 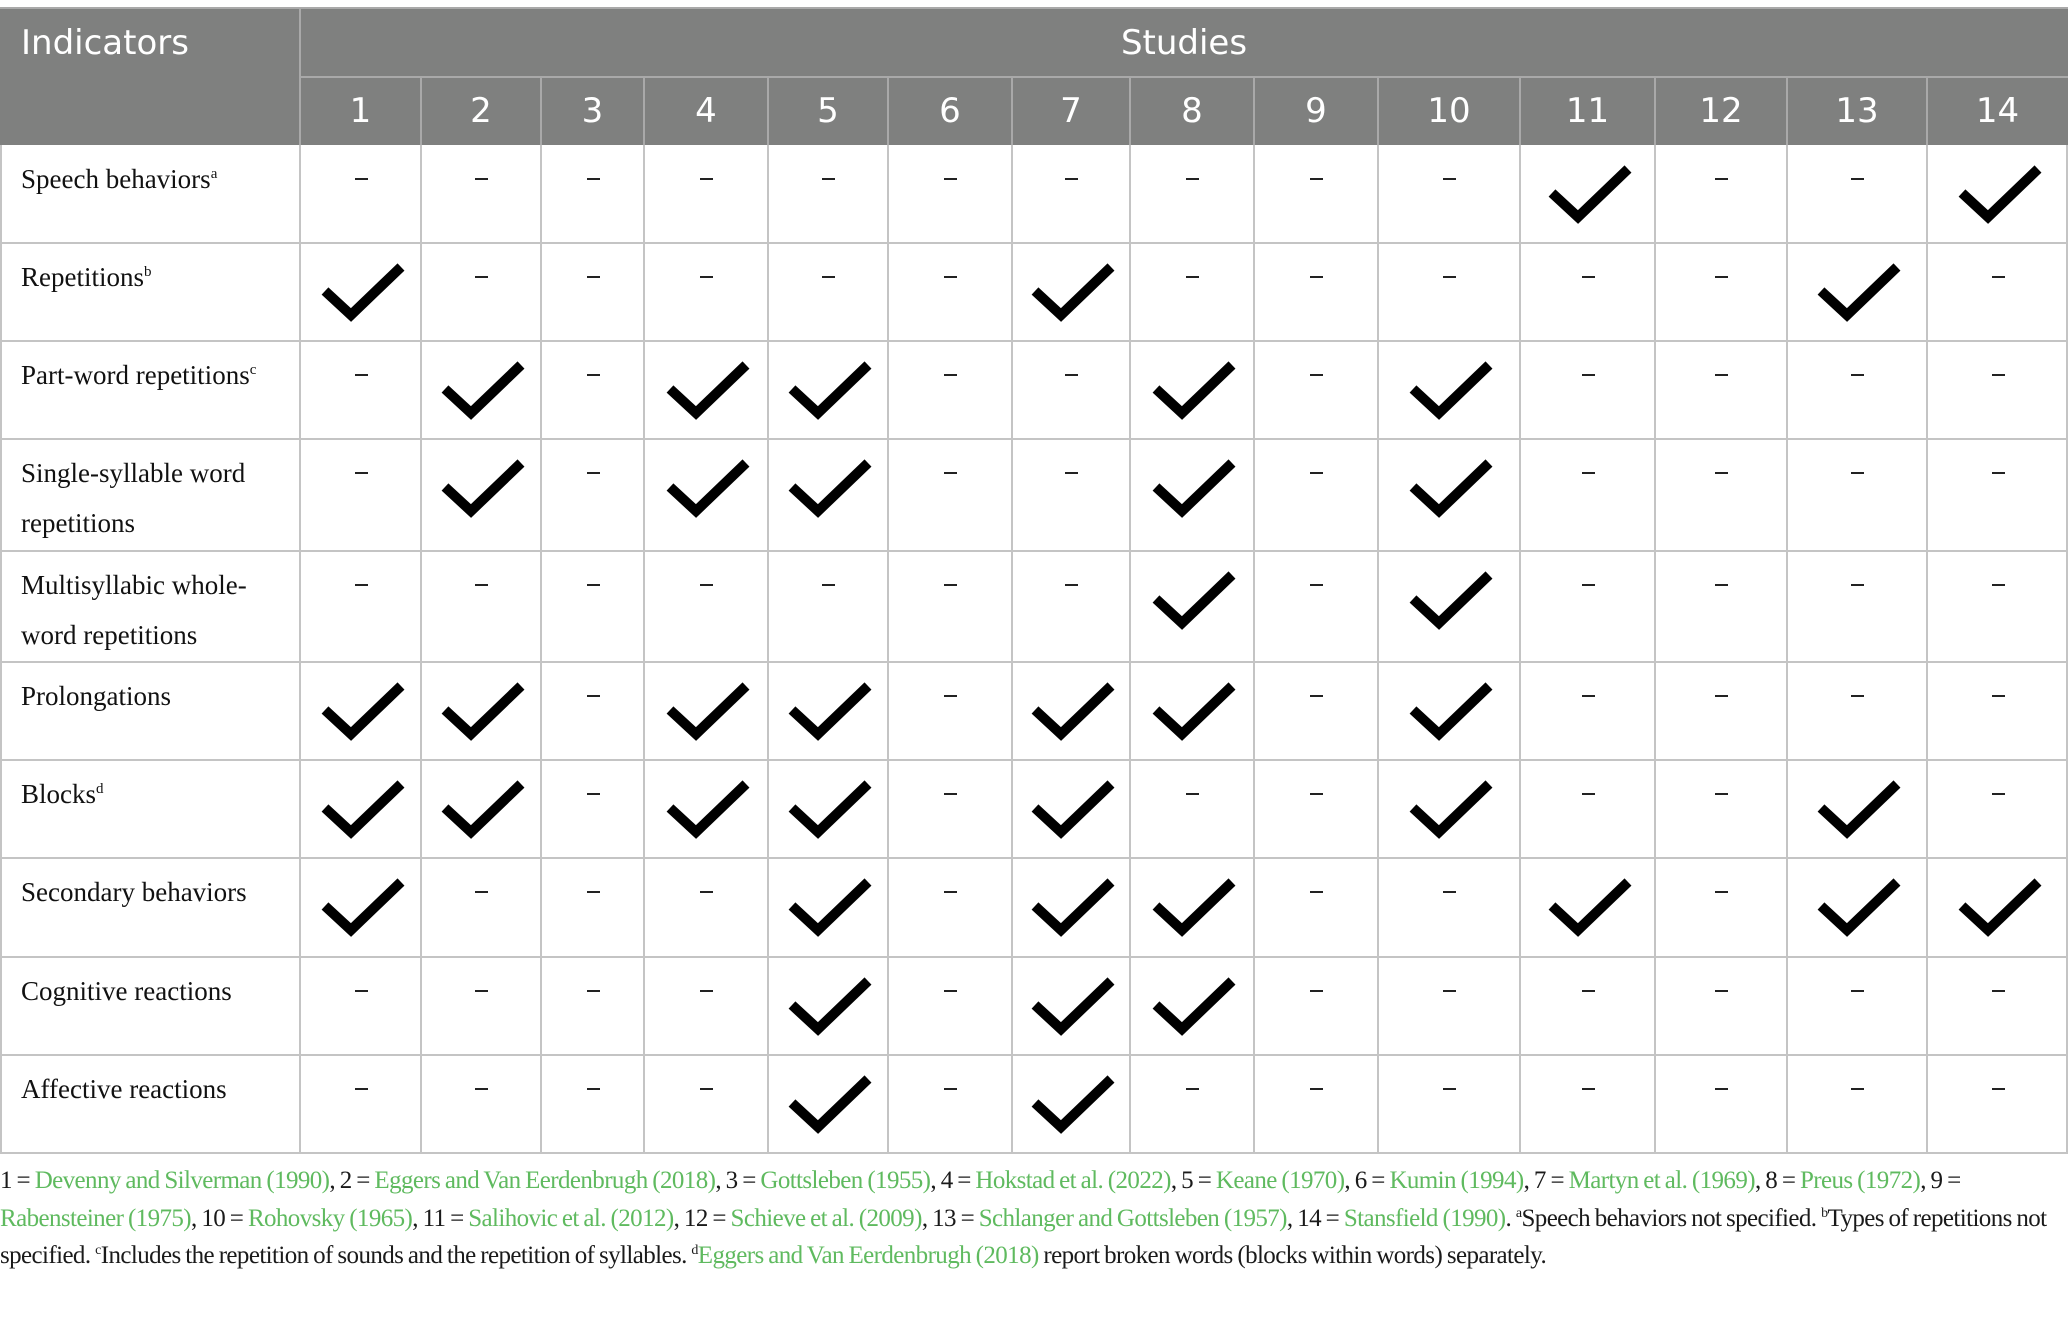 What do you see at coordinates (156, 696) in the screenshot?
I see `indicator-label: Prolongations` at bounding box center [156, 696].